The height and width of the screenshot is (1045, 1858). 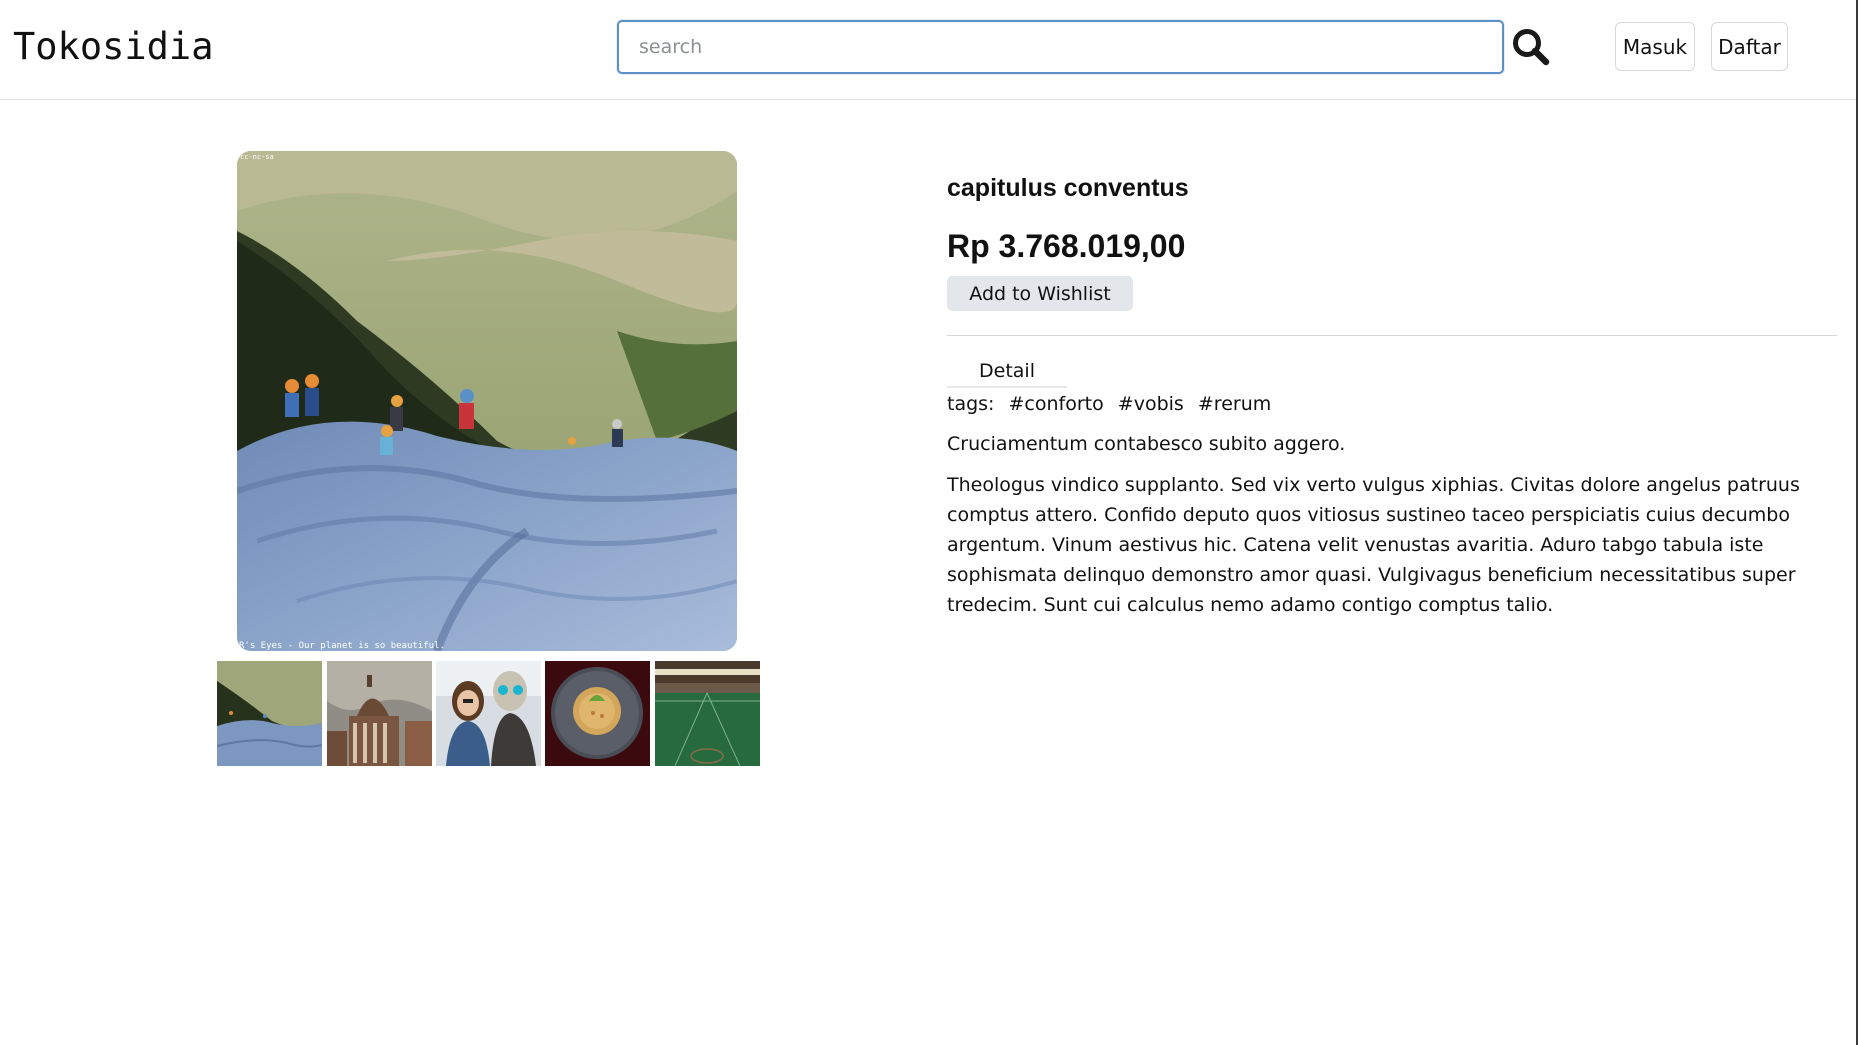 I want to click on tags-label: tags:, so click(x=971, y=404).